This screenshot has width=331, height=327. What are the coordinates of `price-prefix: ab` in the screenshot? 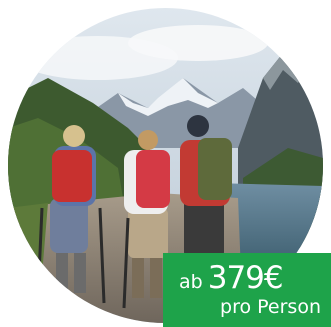 It's located at (191, 282).